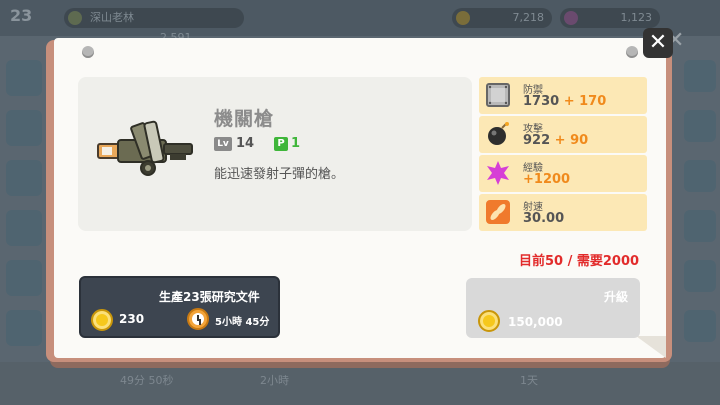 The width and height of the screenshot is (720, 405). Describe the element at coordinates (242, 322) in the screenshot. I see `produce-time: 5小時 45分` at that location.